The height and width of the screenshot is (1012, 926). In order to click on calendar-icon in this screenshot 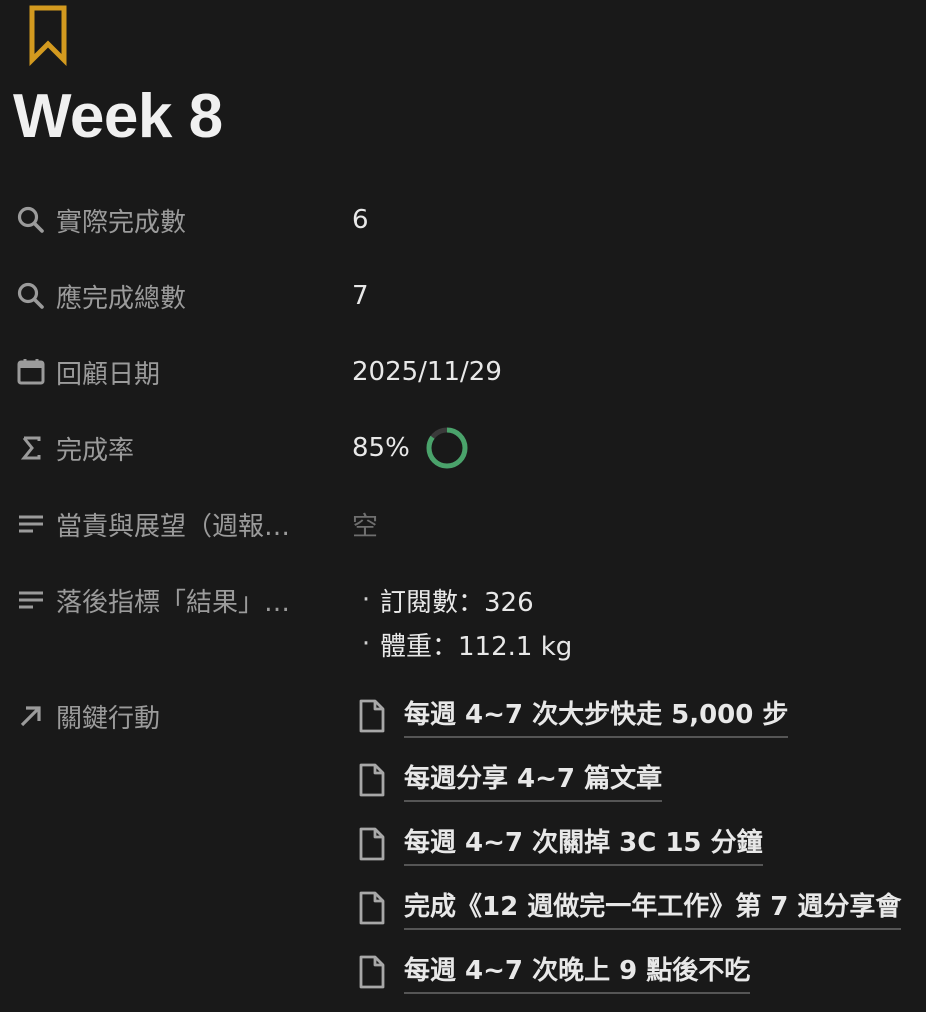, I will do `click(31, 372)`.